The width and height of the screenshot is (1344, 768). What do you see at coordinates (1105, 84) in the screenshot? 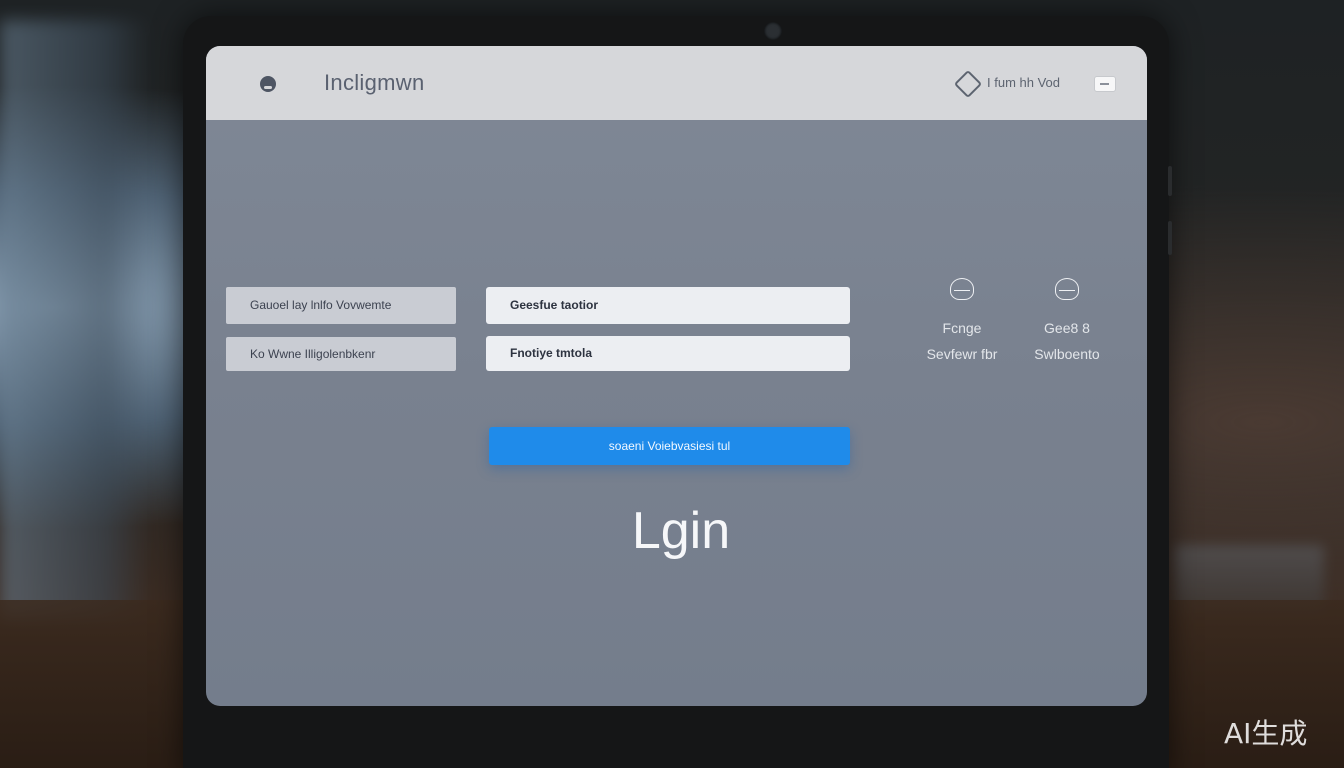
I see `minimize-icon` at bounding box center [1105, 84].